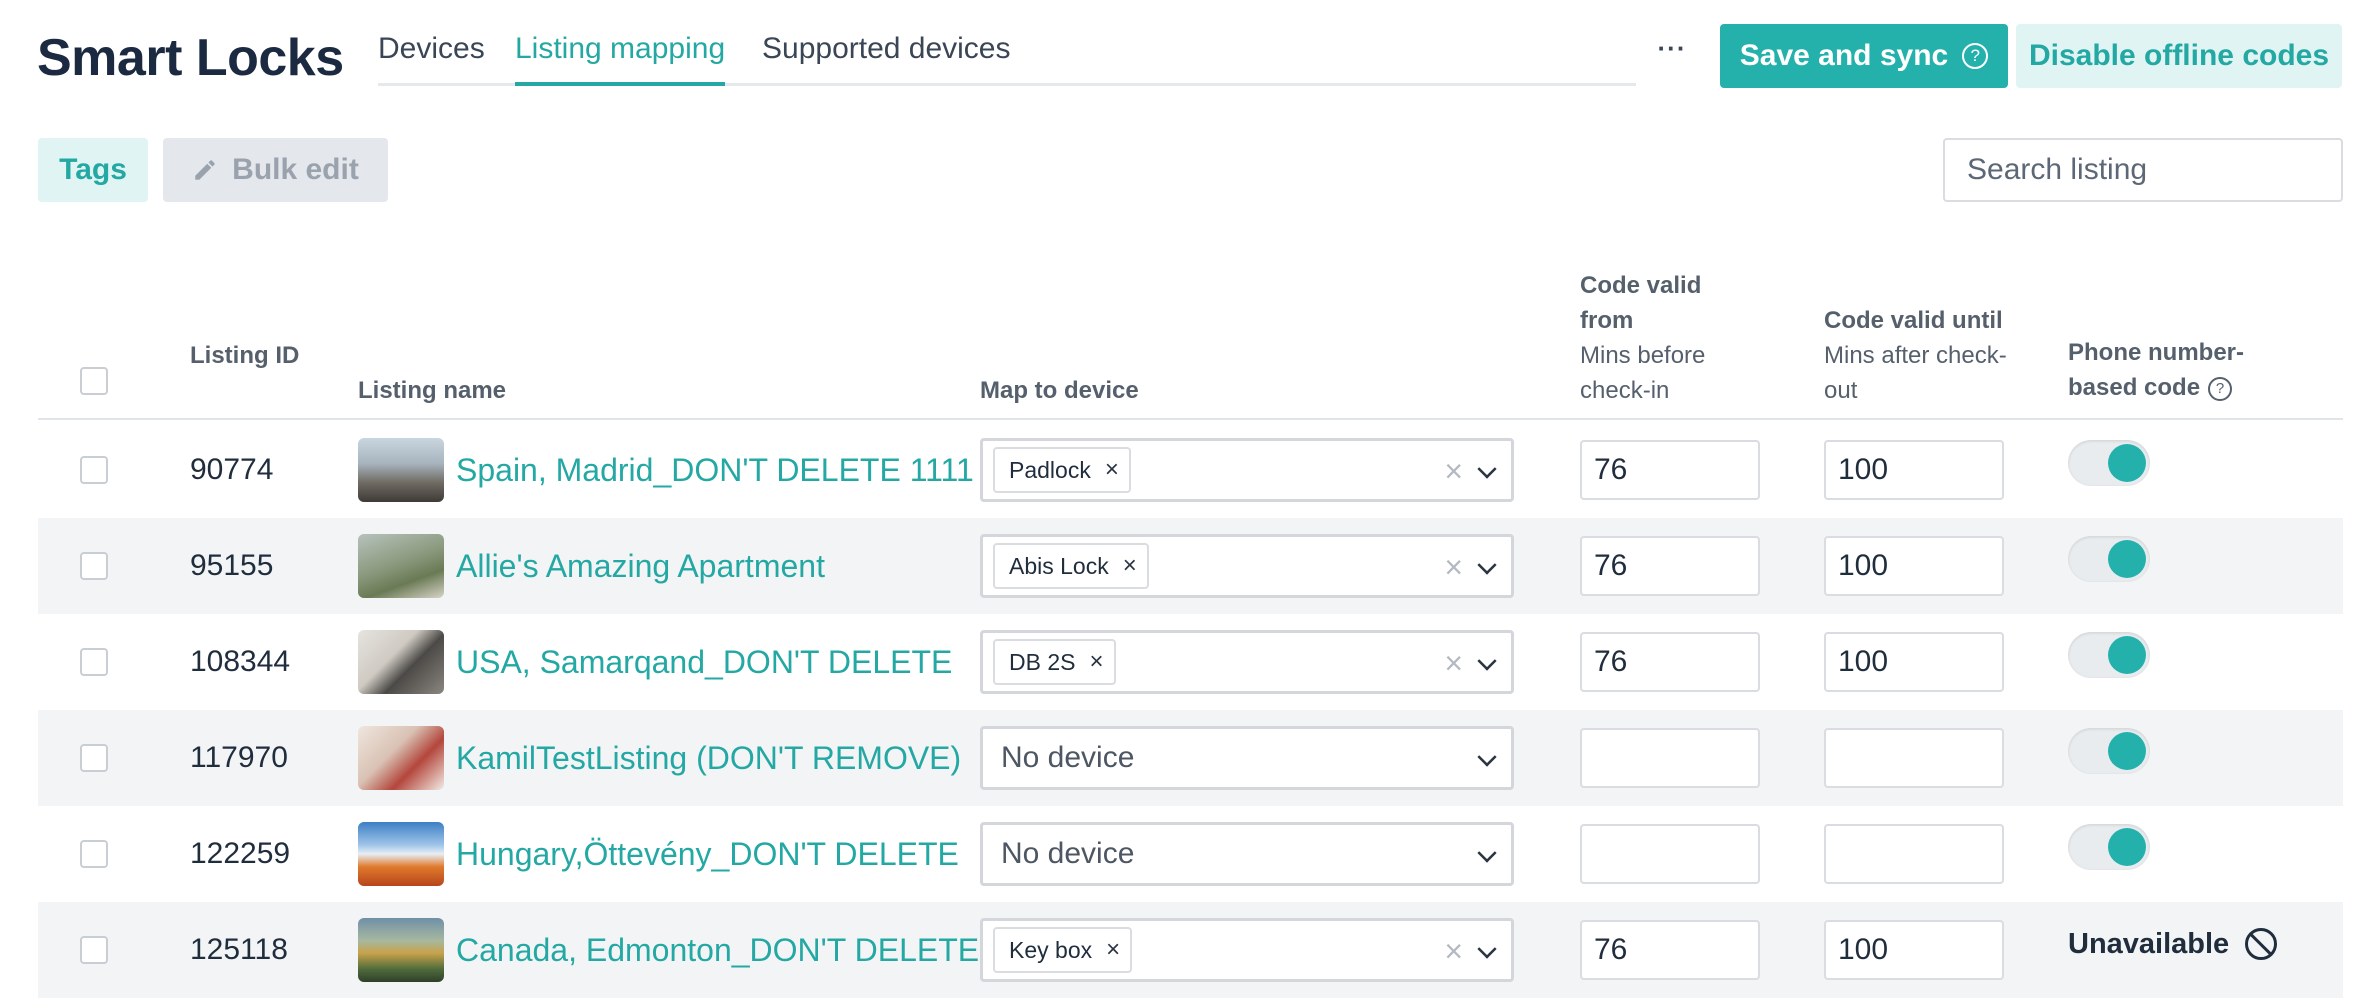  Describe the element at coordinates (717, 950) in the screenshot. I see `listing-name-link: Canada, Edmonton_DON'T DELETE` at that location.